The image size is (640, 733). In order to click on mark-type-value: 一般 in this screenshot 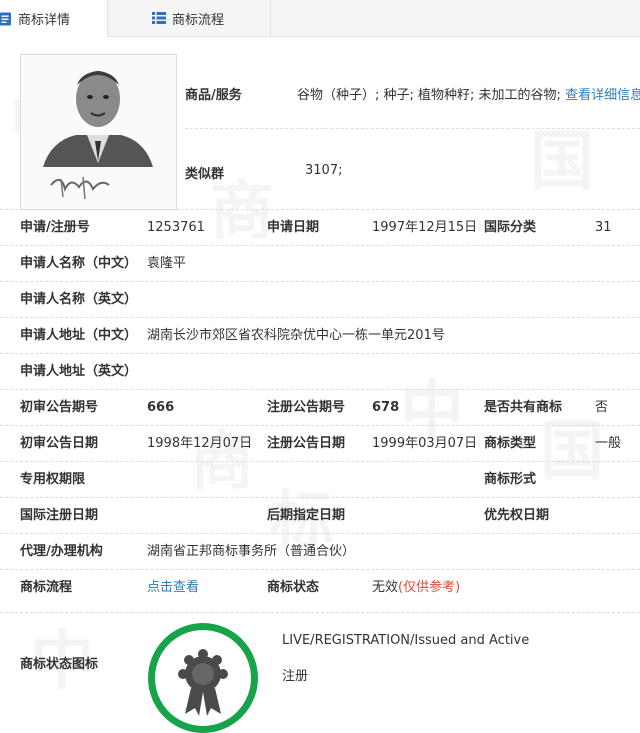, I will do `click(608, 443)`.